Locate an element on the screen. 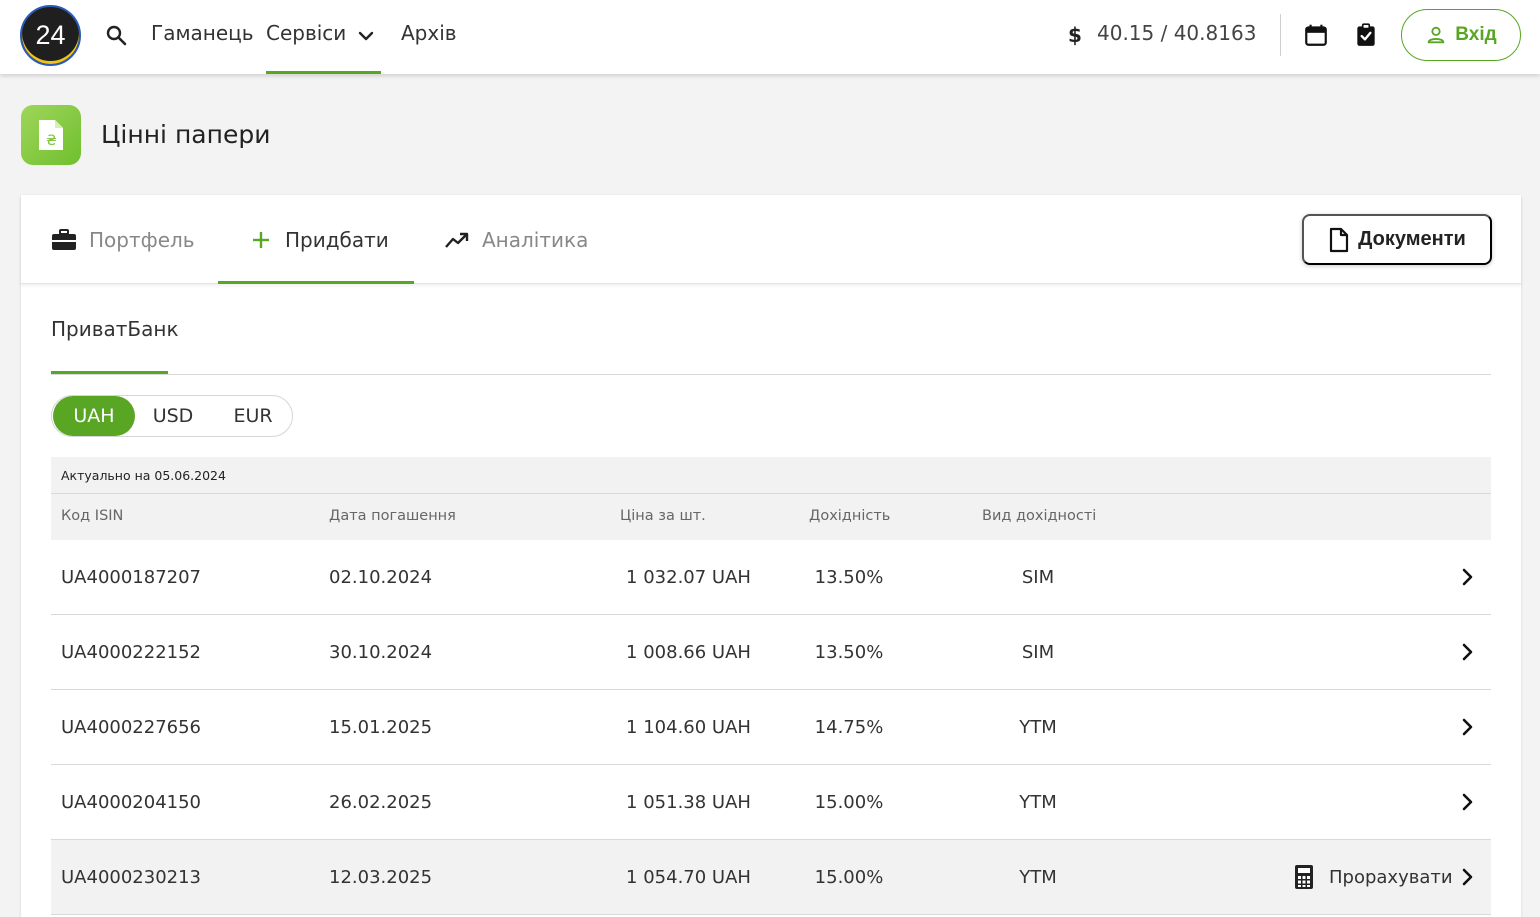  actual-date-note: Актуально на 05.06.2024 is located at coordinates (771, 475).